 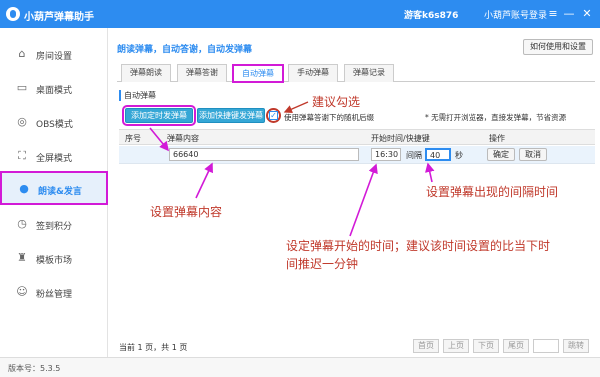 What do you see at coordinates (153, 347) in the screenshot?
I see `page-info: 当前 1 页，共 1 页` at bounding box center [153, 347].